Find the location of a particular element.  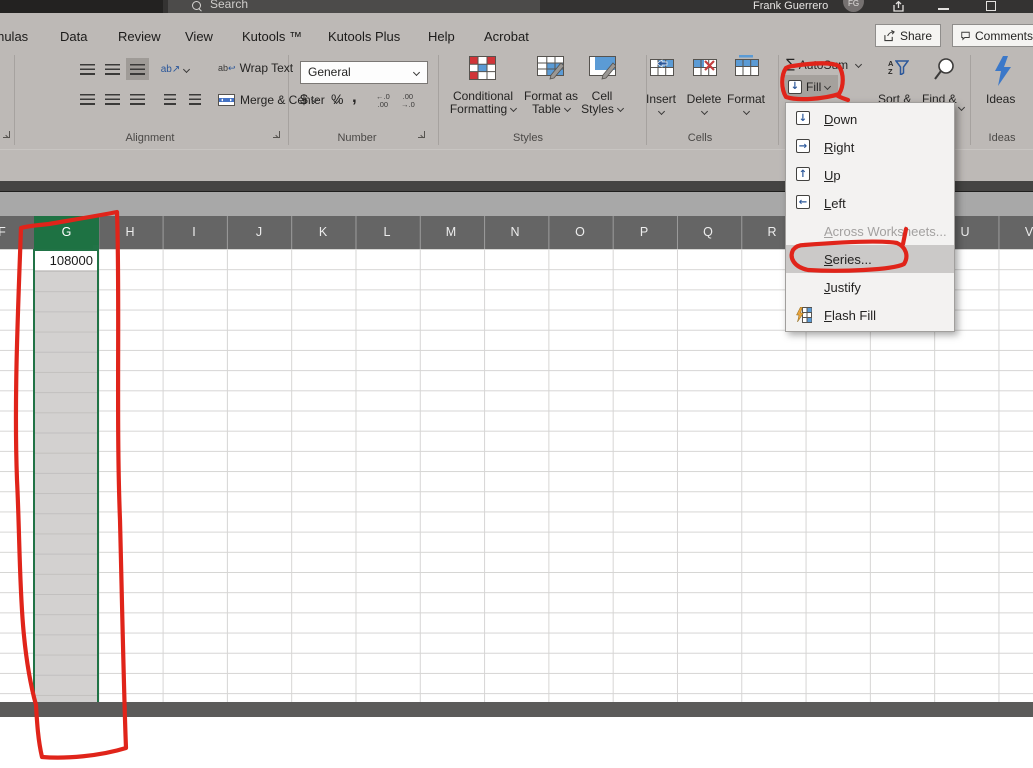

fill-label: Fill is located at coordinates (814, 86).